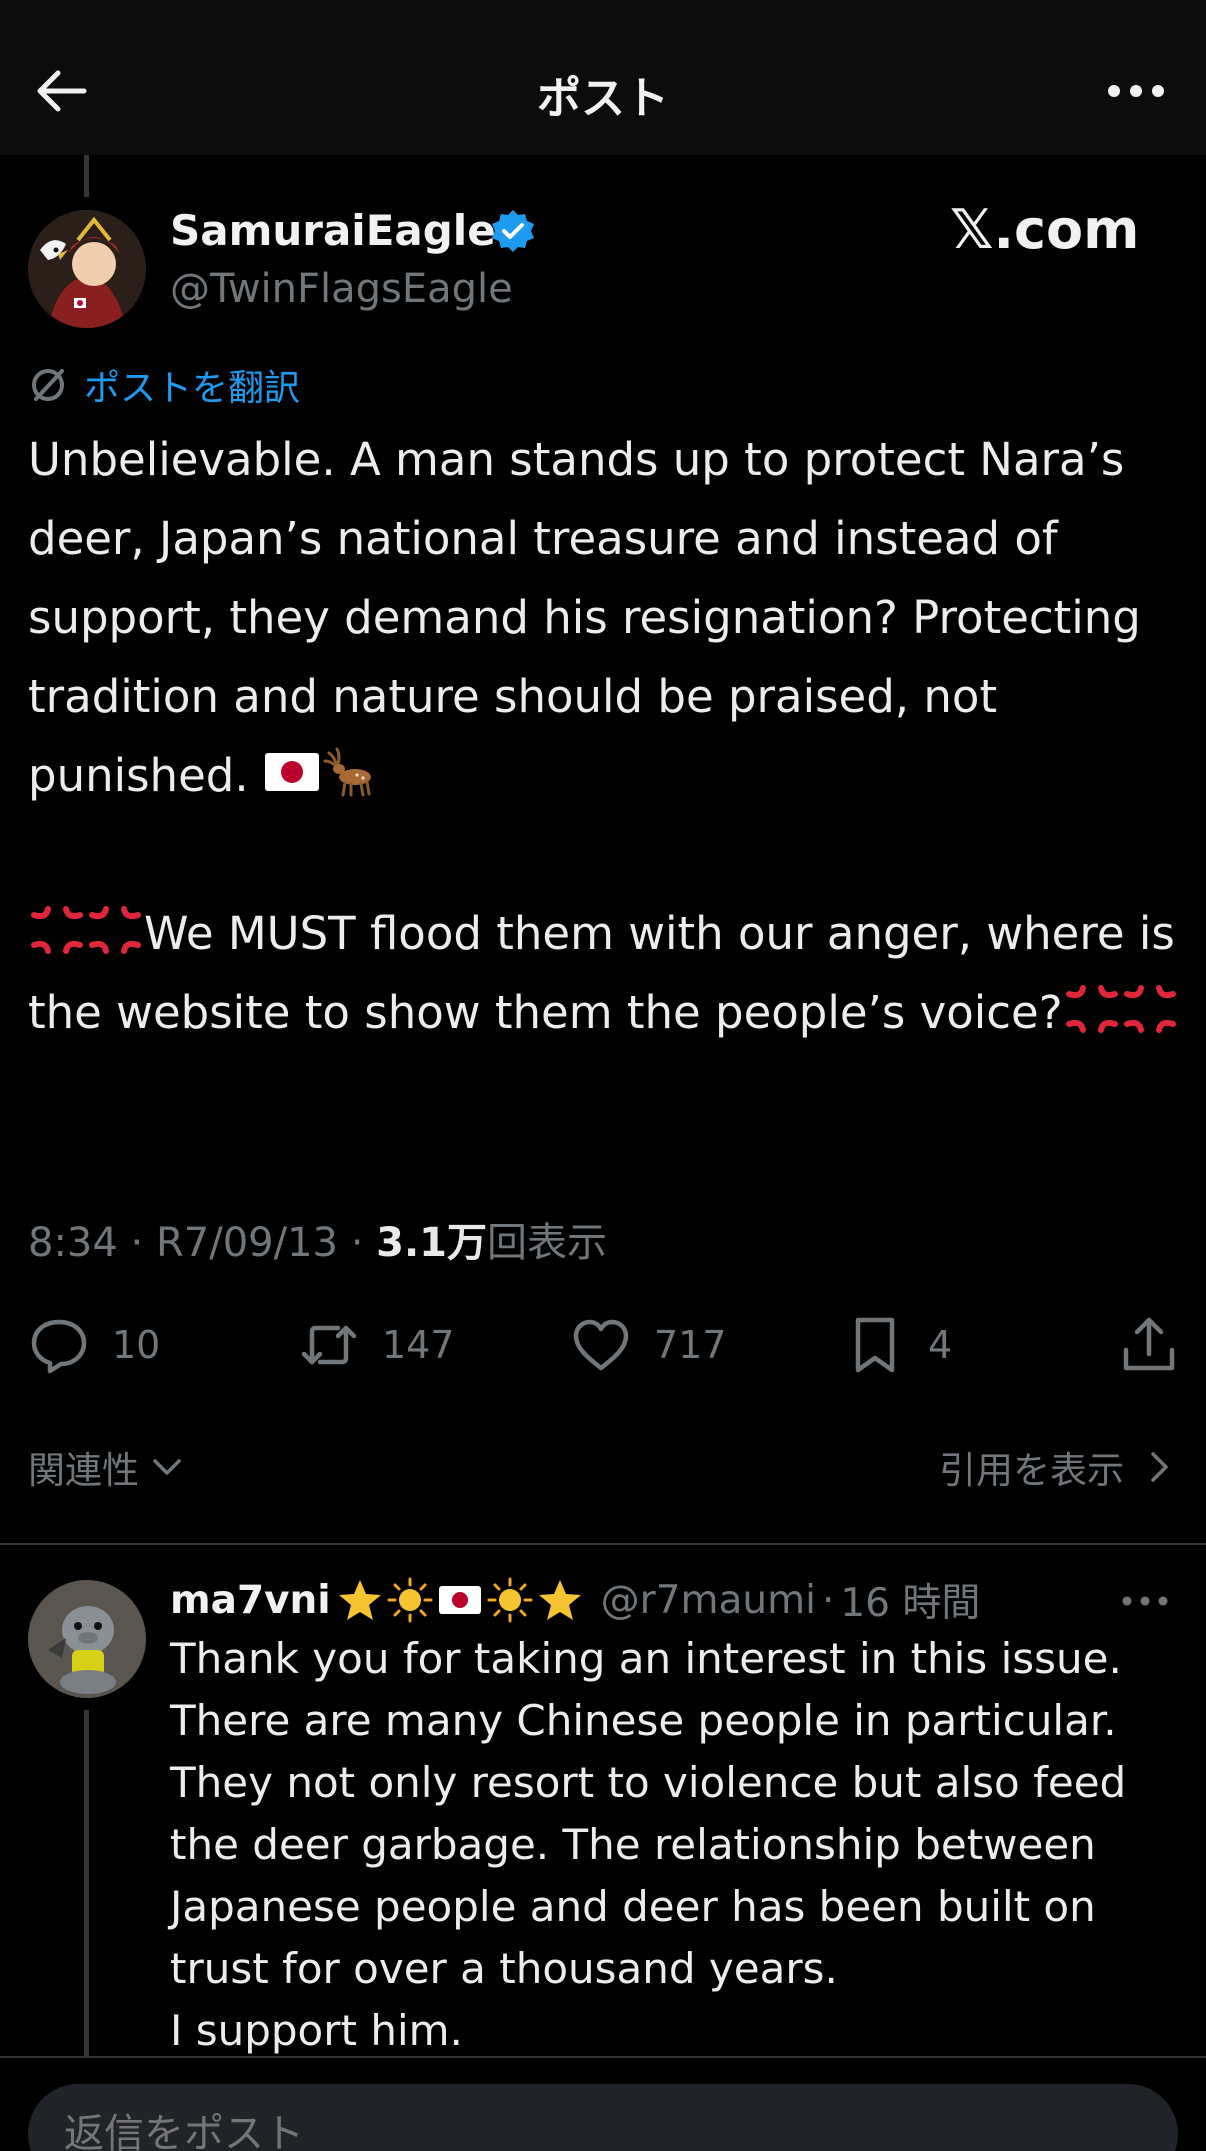 This screenshot has height=2151, width=1206. Describe the element at coordinates (910, 1603) in the screenshot. I see `reply-time: 16 時間` at that location.